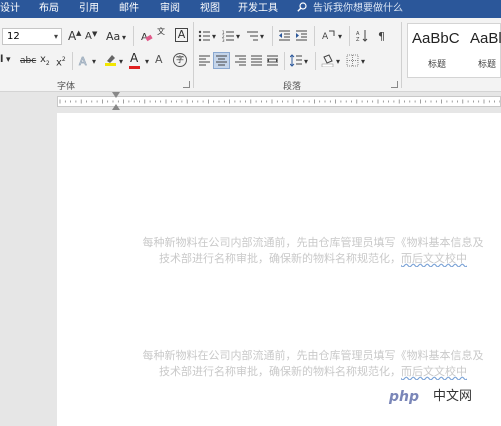 This screenshot has height=426, width=501. What do you see at coordinates (134, 67) in the screenshot?
I see `font-color-swatch` at bounding box center [134, 67].